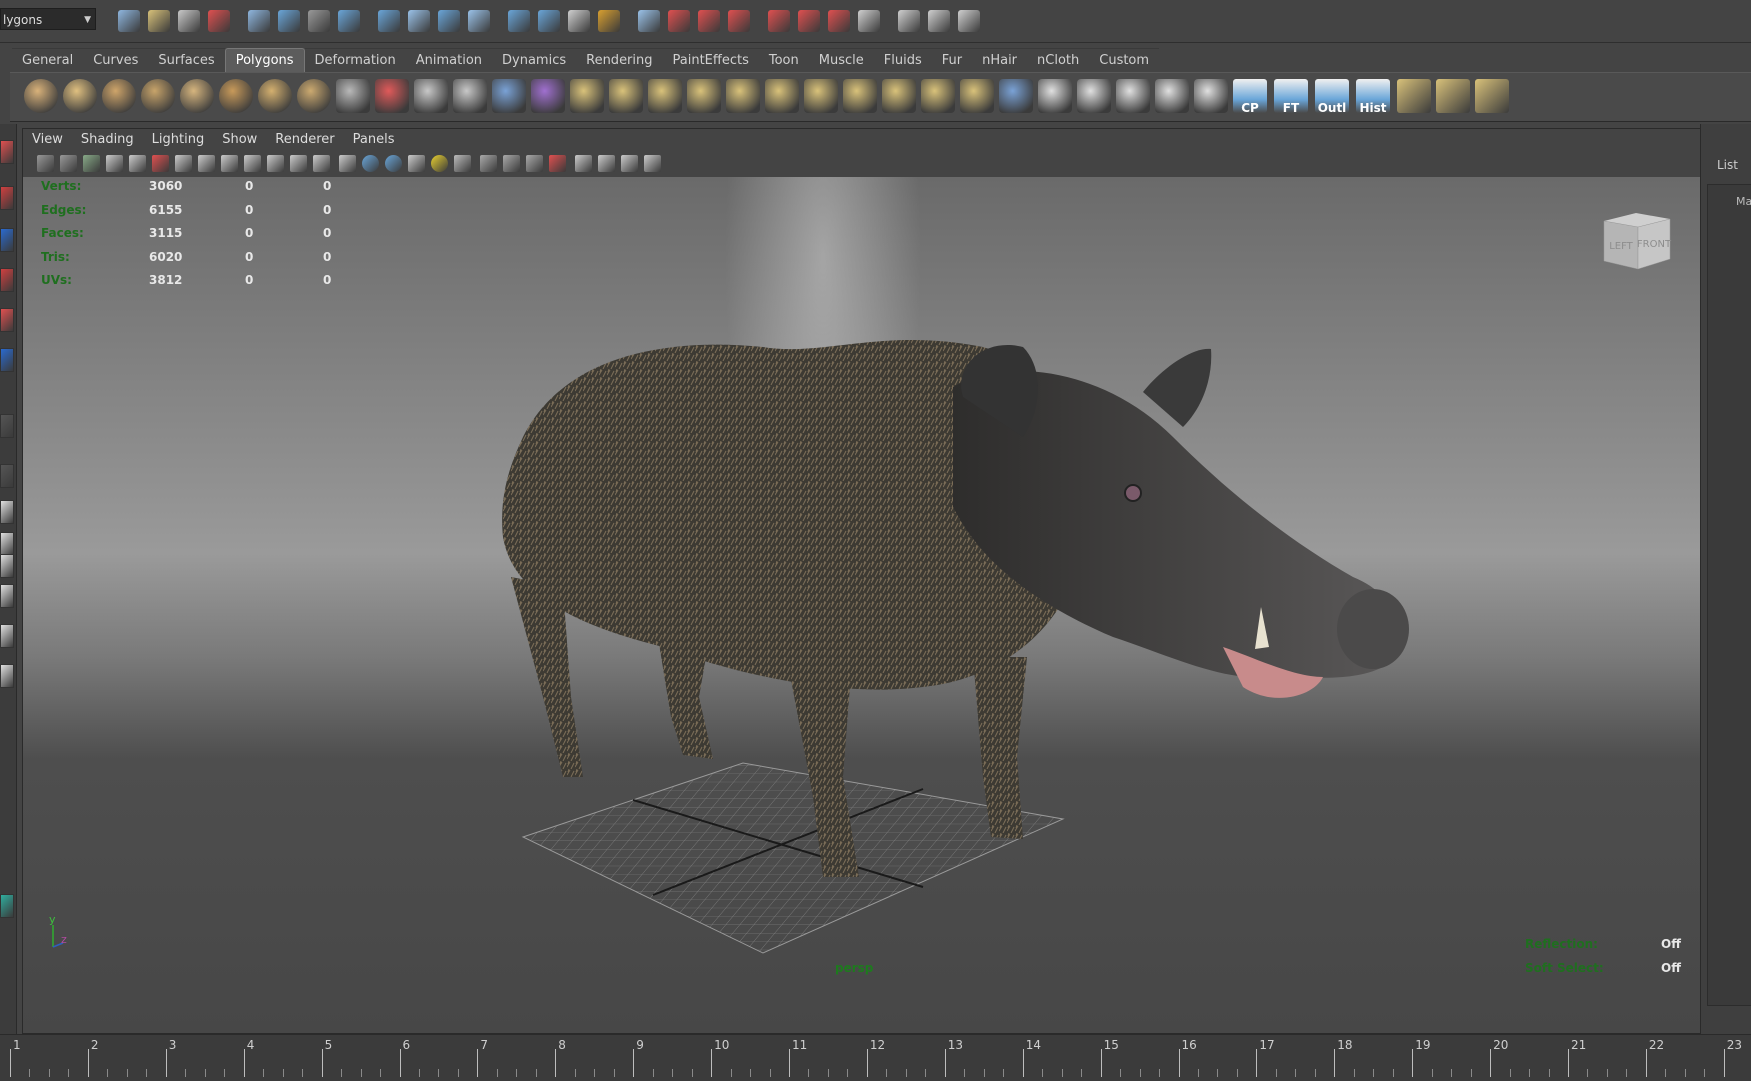 This screenshot has height=1081, width=1751. I want to click on last-tool-icon, so click(7, 476).